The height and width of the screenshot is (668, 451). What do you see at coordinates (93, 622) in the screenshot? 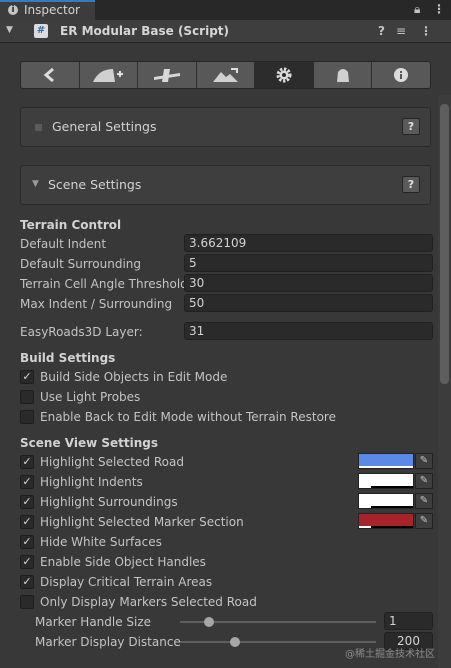
I see `marker-handle-size-label: Marker Handle Size` at bounding box center [93, 622].